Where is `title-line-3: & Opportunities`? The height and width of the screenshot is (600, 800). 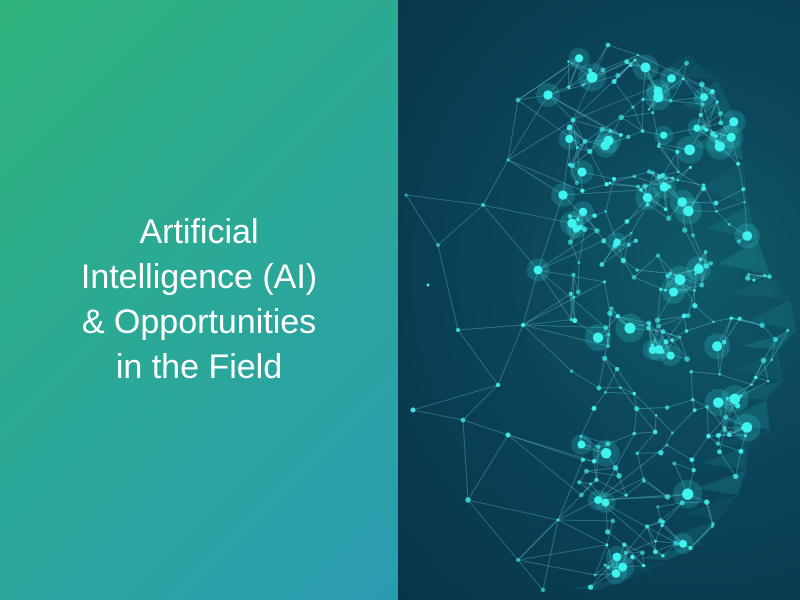
title-line-3: & Opportunities is located at coordinates (199, 322).